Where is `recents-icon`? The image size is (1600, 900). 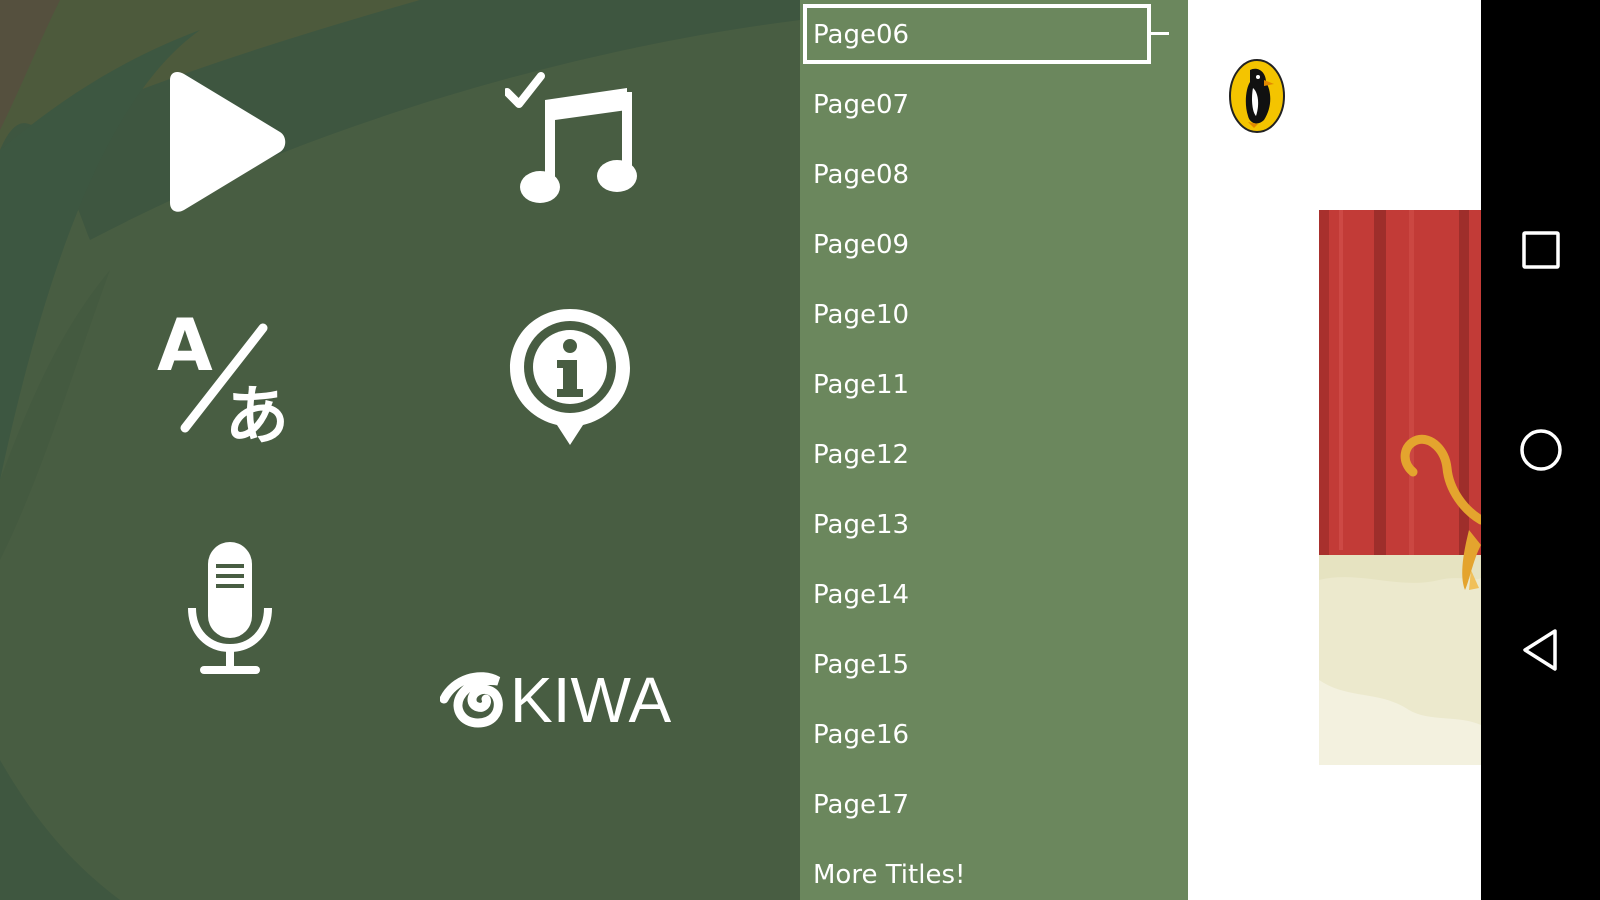 recents-icon is located at coordinates (1540, 250).